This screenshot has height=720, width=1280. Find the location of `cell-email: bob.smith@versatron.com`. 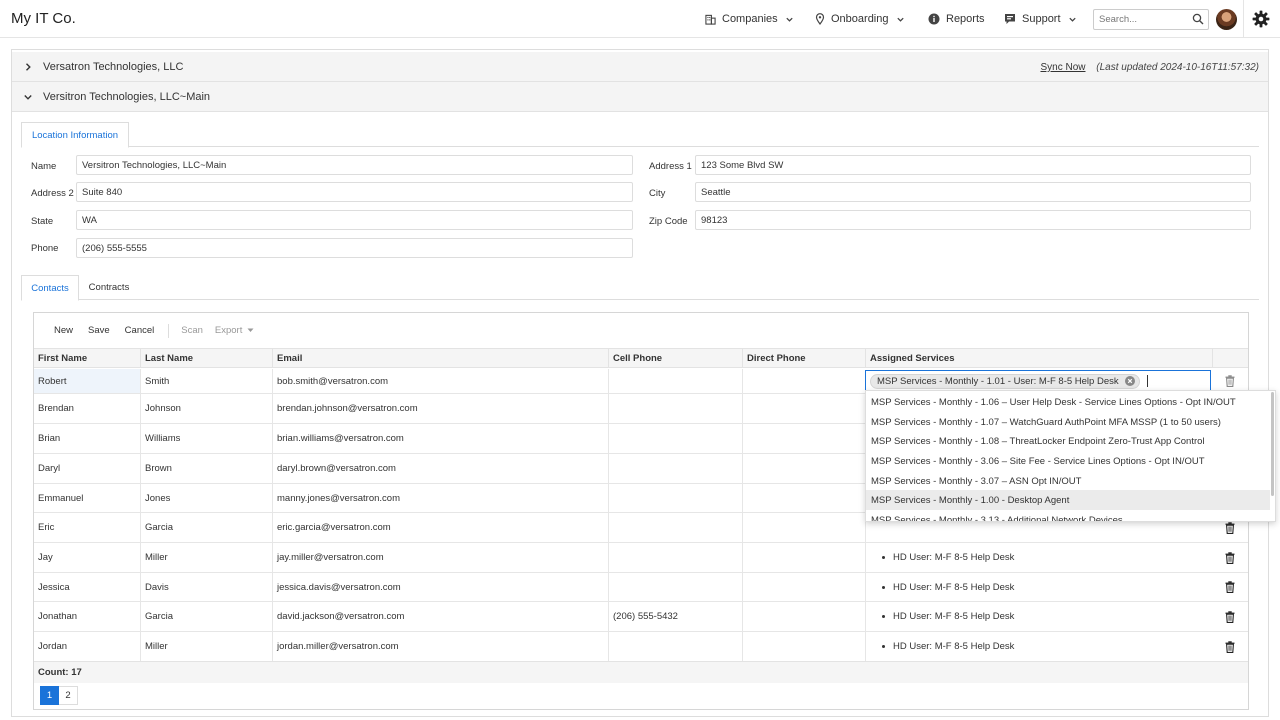

cell-email: bob.smith@versatron.com is located at coordinates (440, 381).